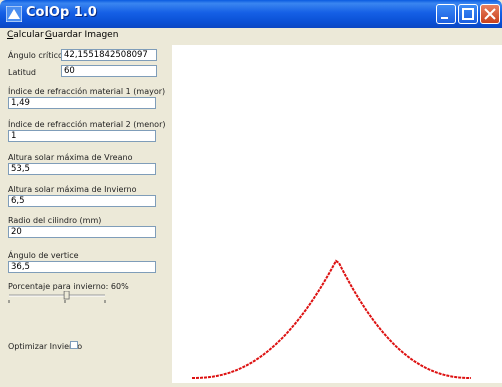 The width and height of the screenshot is (502, 387). Describe the element at coordinates (81, 35) in the screenshot. I see `menu-guardar-imagen: Guardar Imagen` at that location.